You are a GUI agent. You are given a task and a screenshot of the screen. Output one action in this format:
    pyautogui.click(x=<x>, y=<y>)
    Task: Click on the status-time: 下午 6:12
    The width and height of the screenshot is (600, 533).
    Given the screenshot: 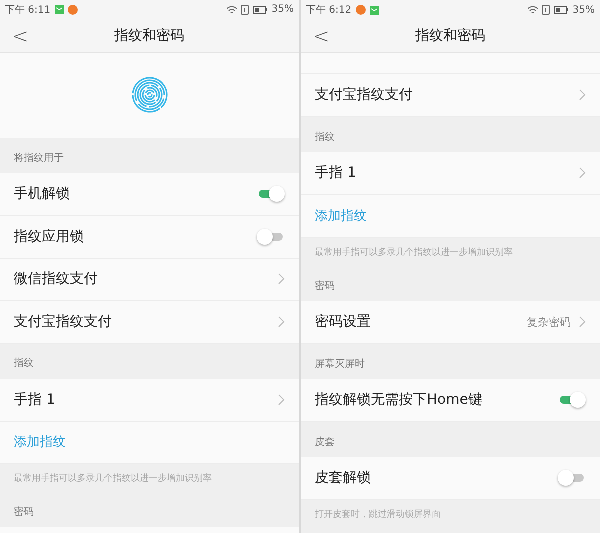 What is the action you would take?
    pyautogui.click(x=329, y=10)
    